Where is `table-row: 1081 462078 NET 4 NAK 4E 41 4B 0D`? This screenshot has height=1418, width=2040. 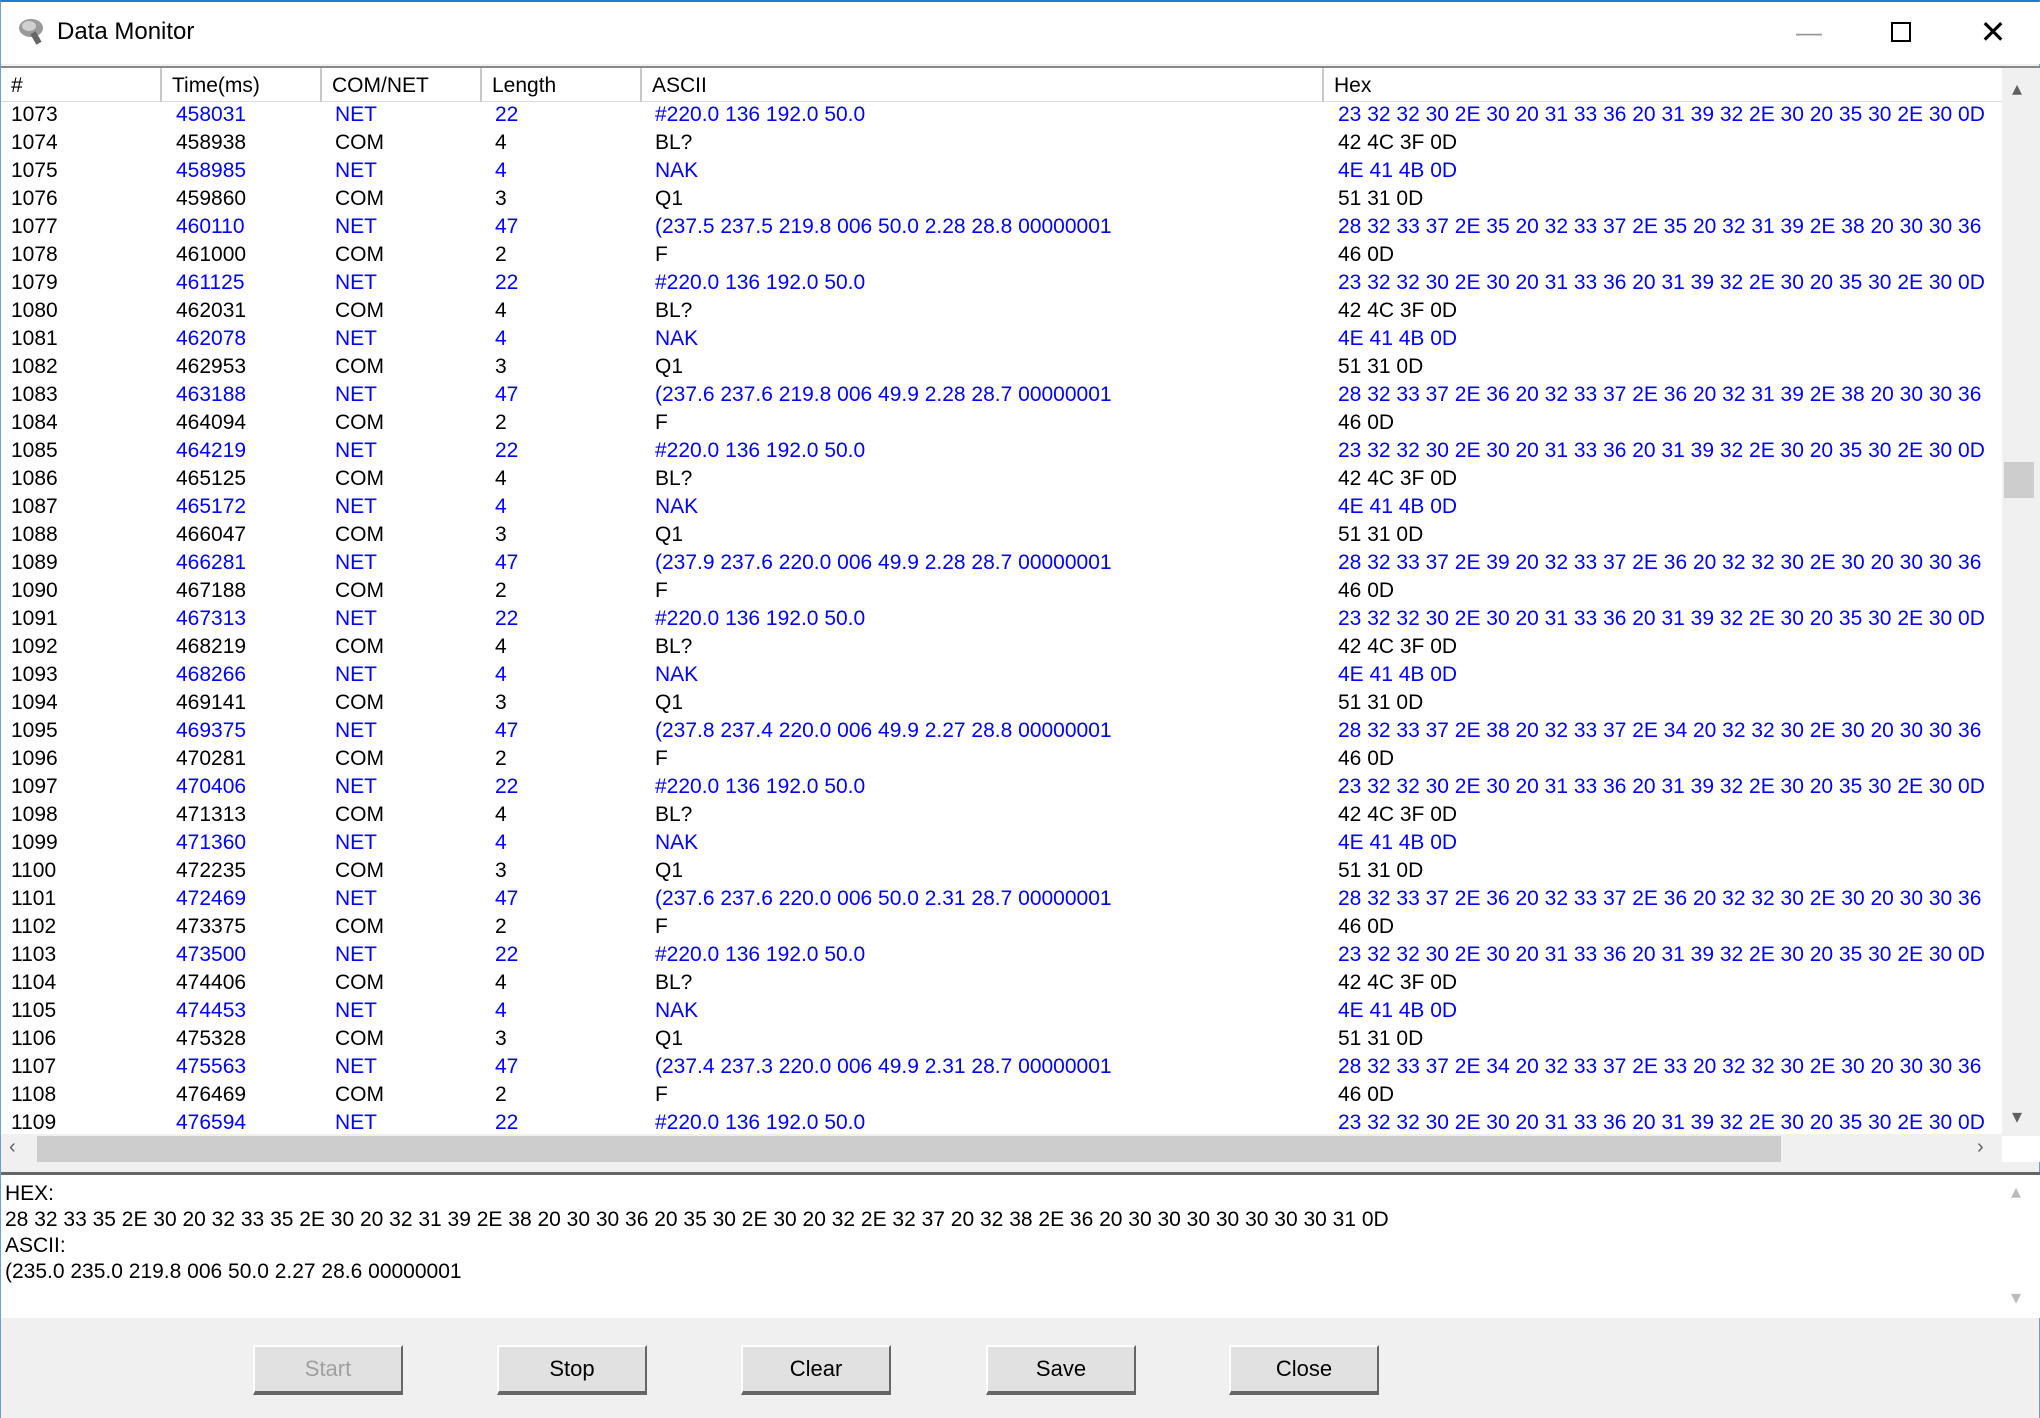
table-row: 1081 462078 NET 4 NAK 4E 41 4B 0D is located at coordinates (1001, 339).